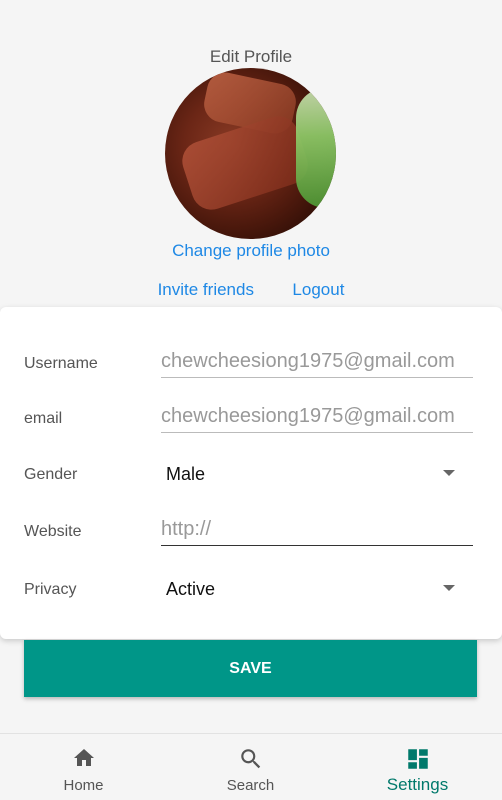 The width and height of the screenshot is (502, 800). I want to click on website-label: Website, so click(53, 531).